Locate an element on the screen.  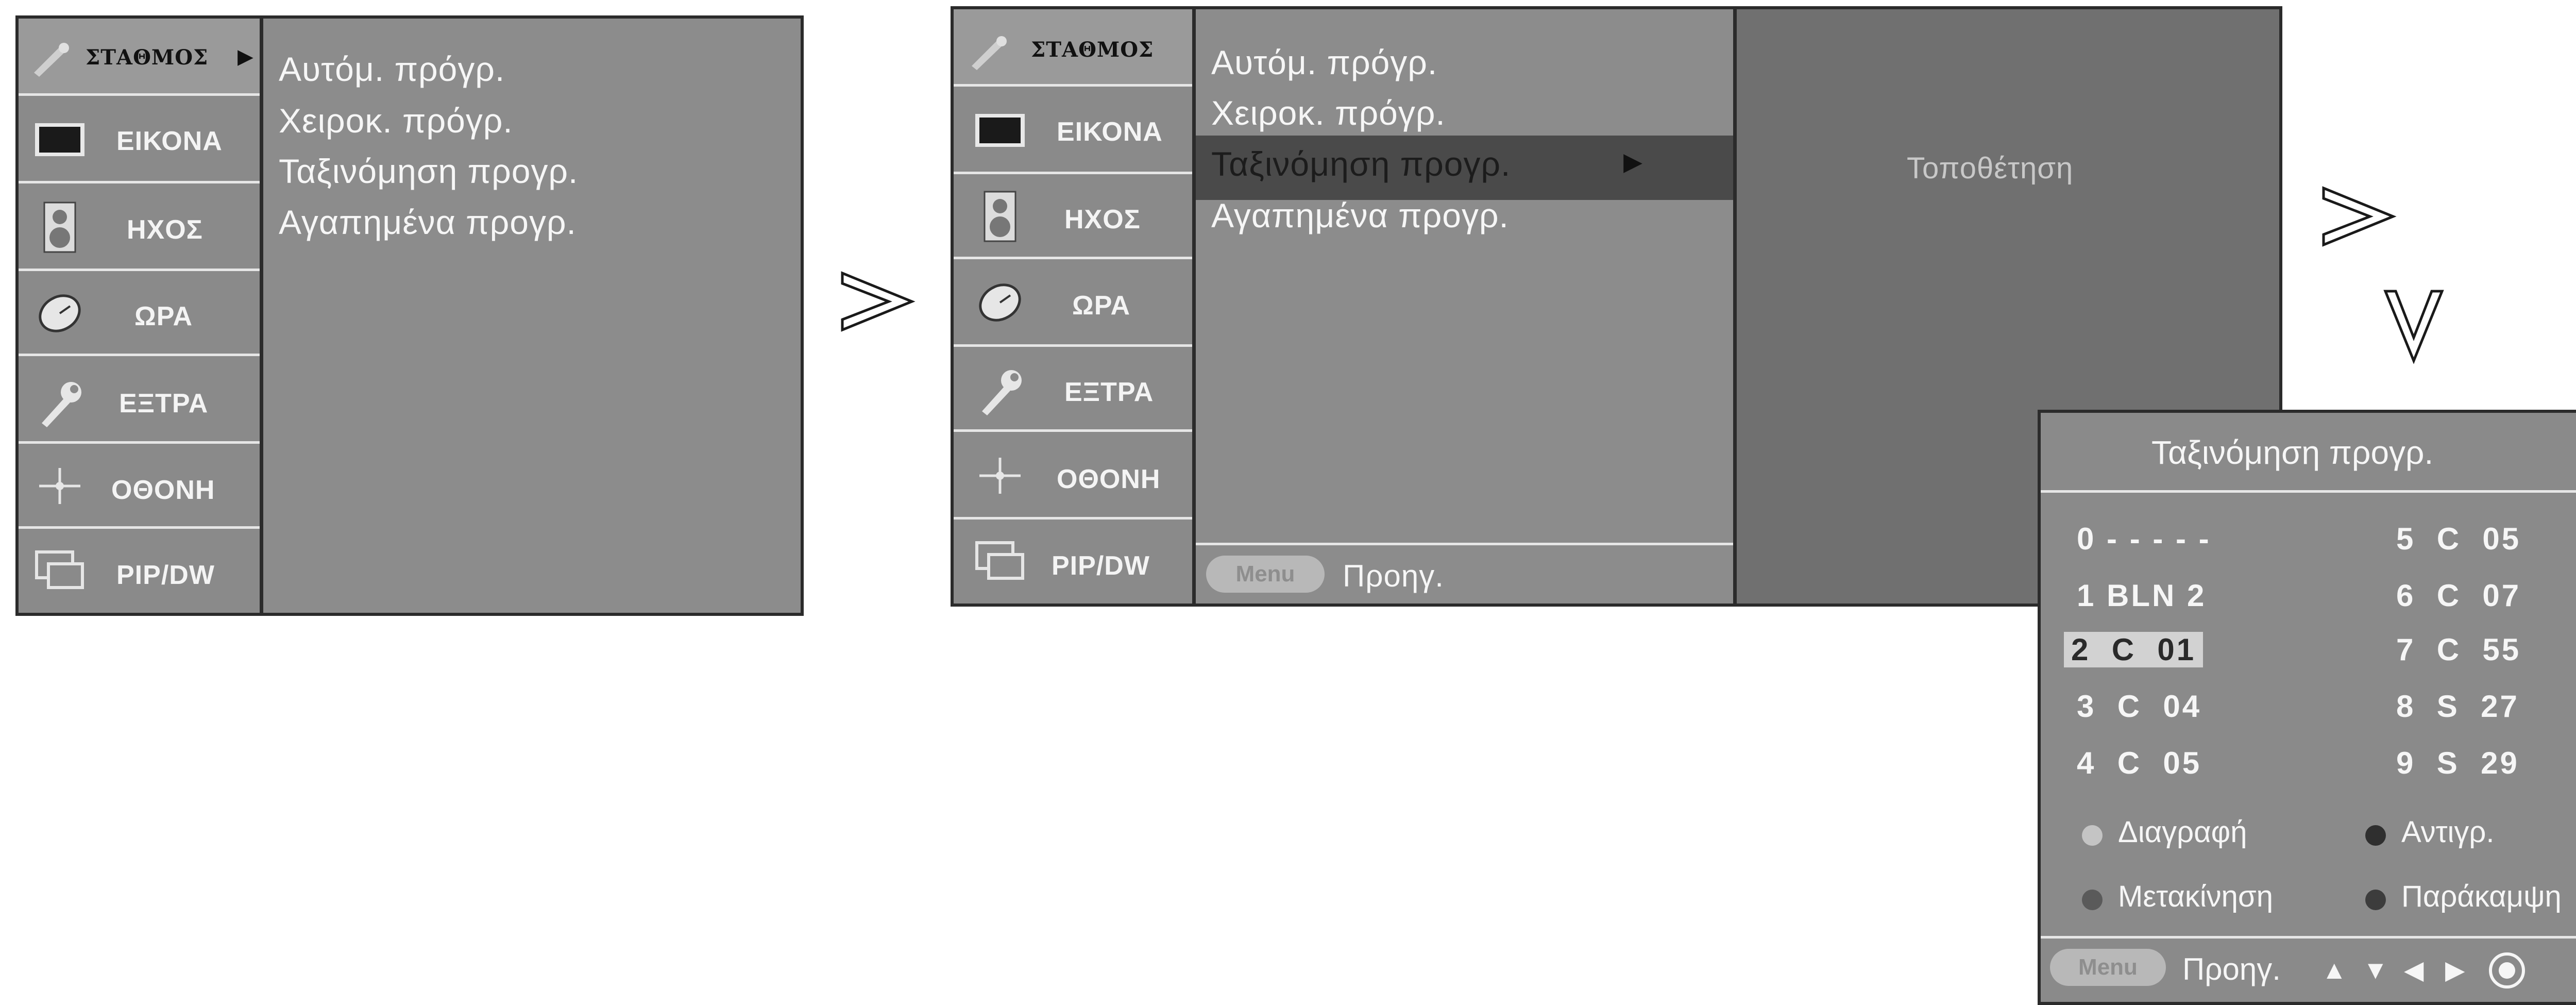
back-label: Προηγ. is located at coordinates (1394, 576).